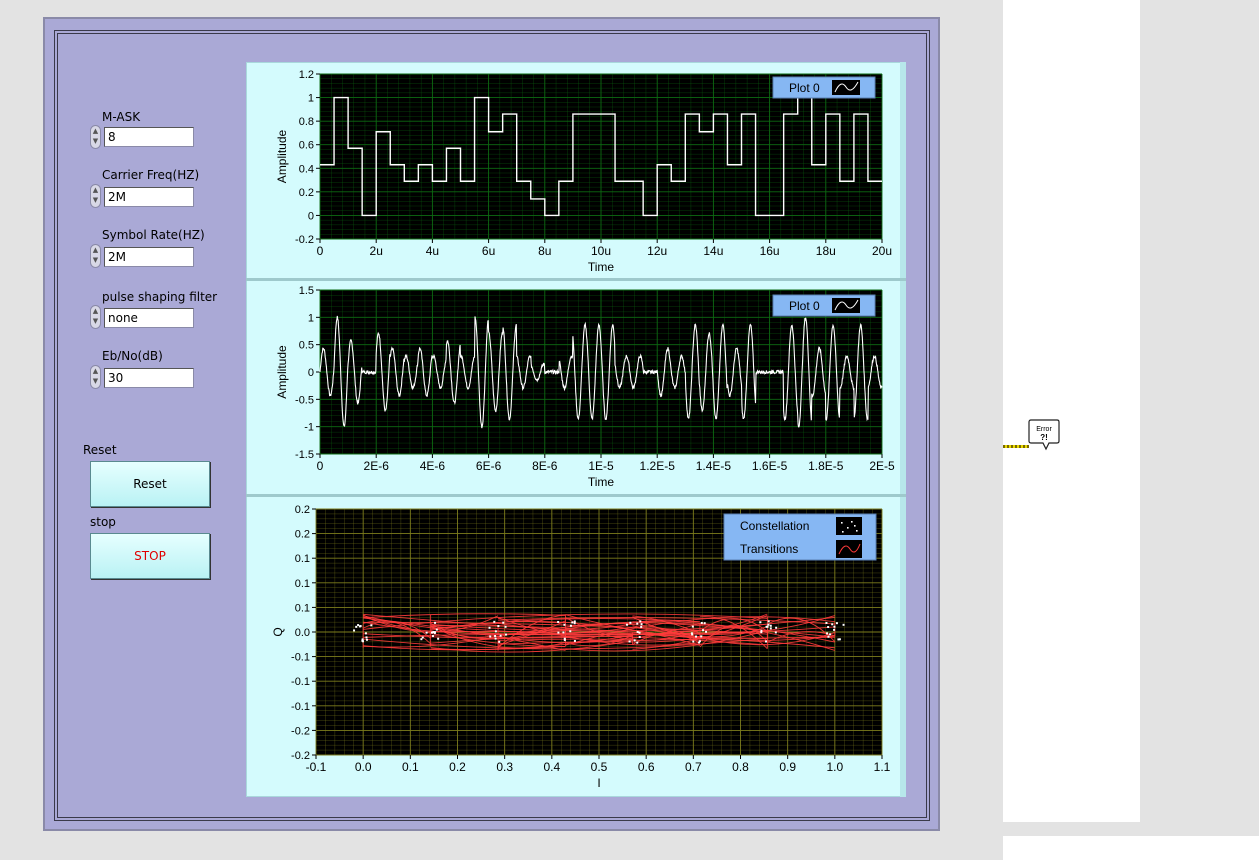 The width and height of the screenshot is (1259, 860). I want to click on y-tick-label: 0, so click(311, 216).